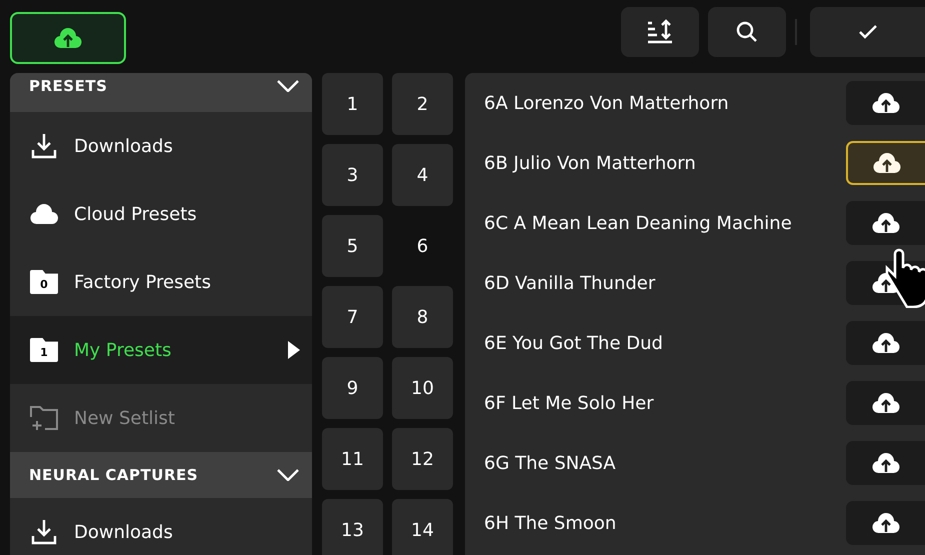 This screenshot has width=925, height=555. Describe the element at coordinates (352, 527) in the screenshot. I see `bank-button: 13` at that location.